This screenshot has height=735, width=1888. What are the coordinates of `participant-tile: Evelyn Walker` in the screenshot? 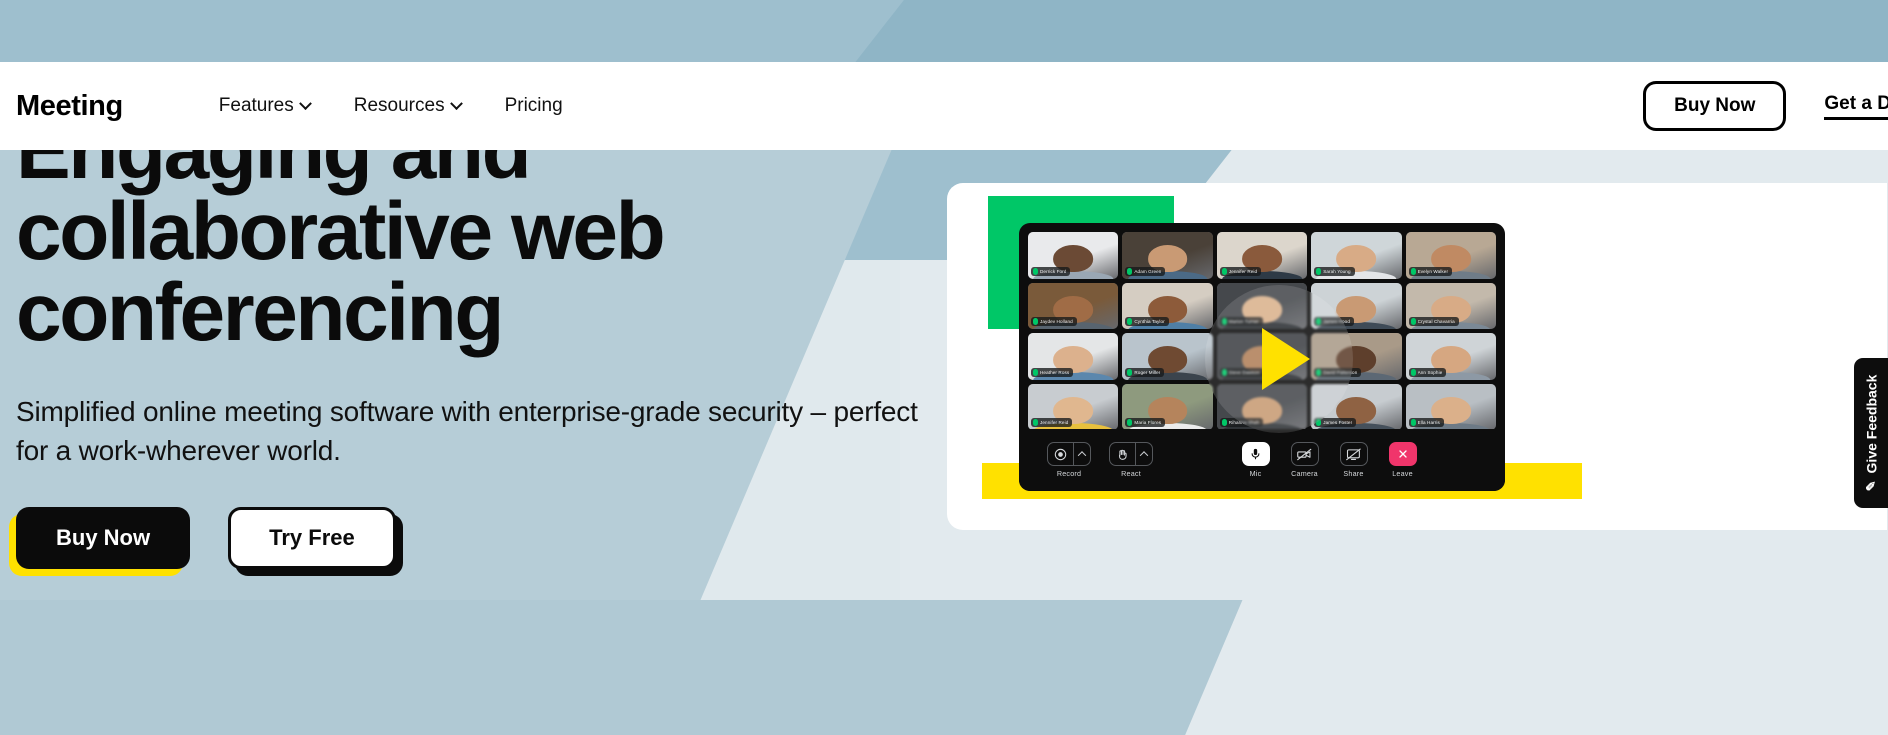 It's located at (1450, 255).